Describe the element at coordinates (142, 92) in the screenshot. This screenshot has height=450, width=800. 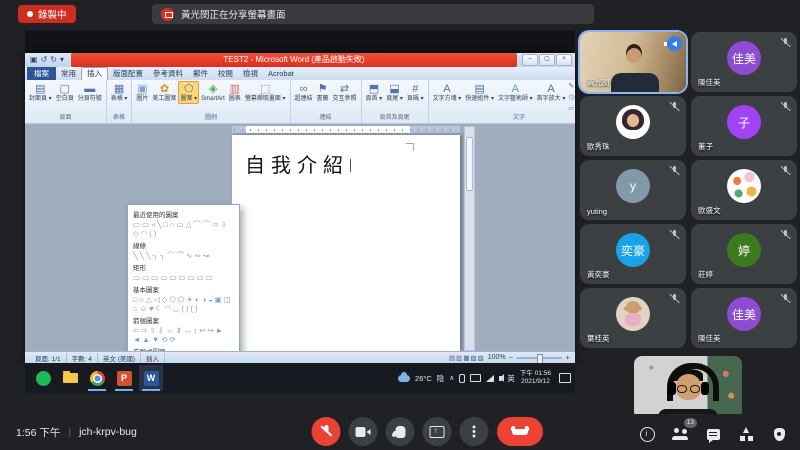
I see `ribbon-button: ▣ 圖片` at that location.